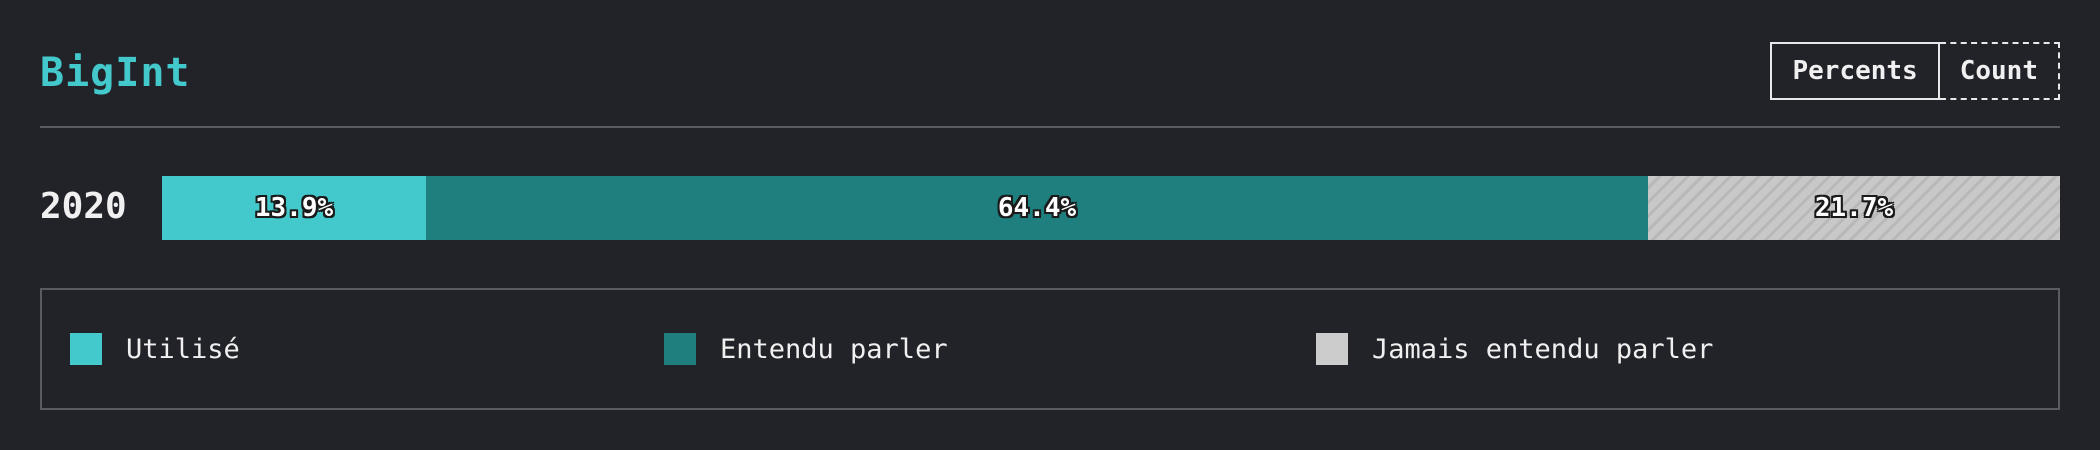 The image size is (2100, 450). I want to click on legend-label-used: Utilisé, so click(183, 349).